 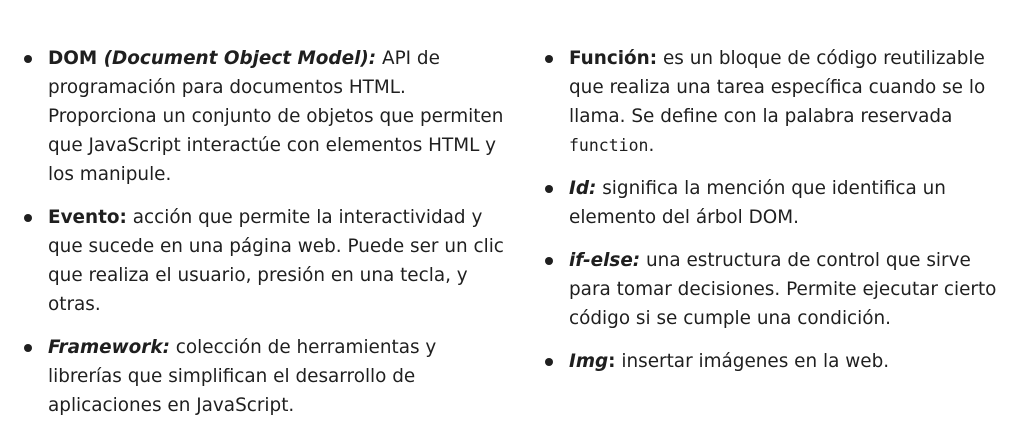 I want to click on glossary-item-img: Img: insertar imágenes en la web., so click(x=778, y=361).